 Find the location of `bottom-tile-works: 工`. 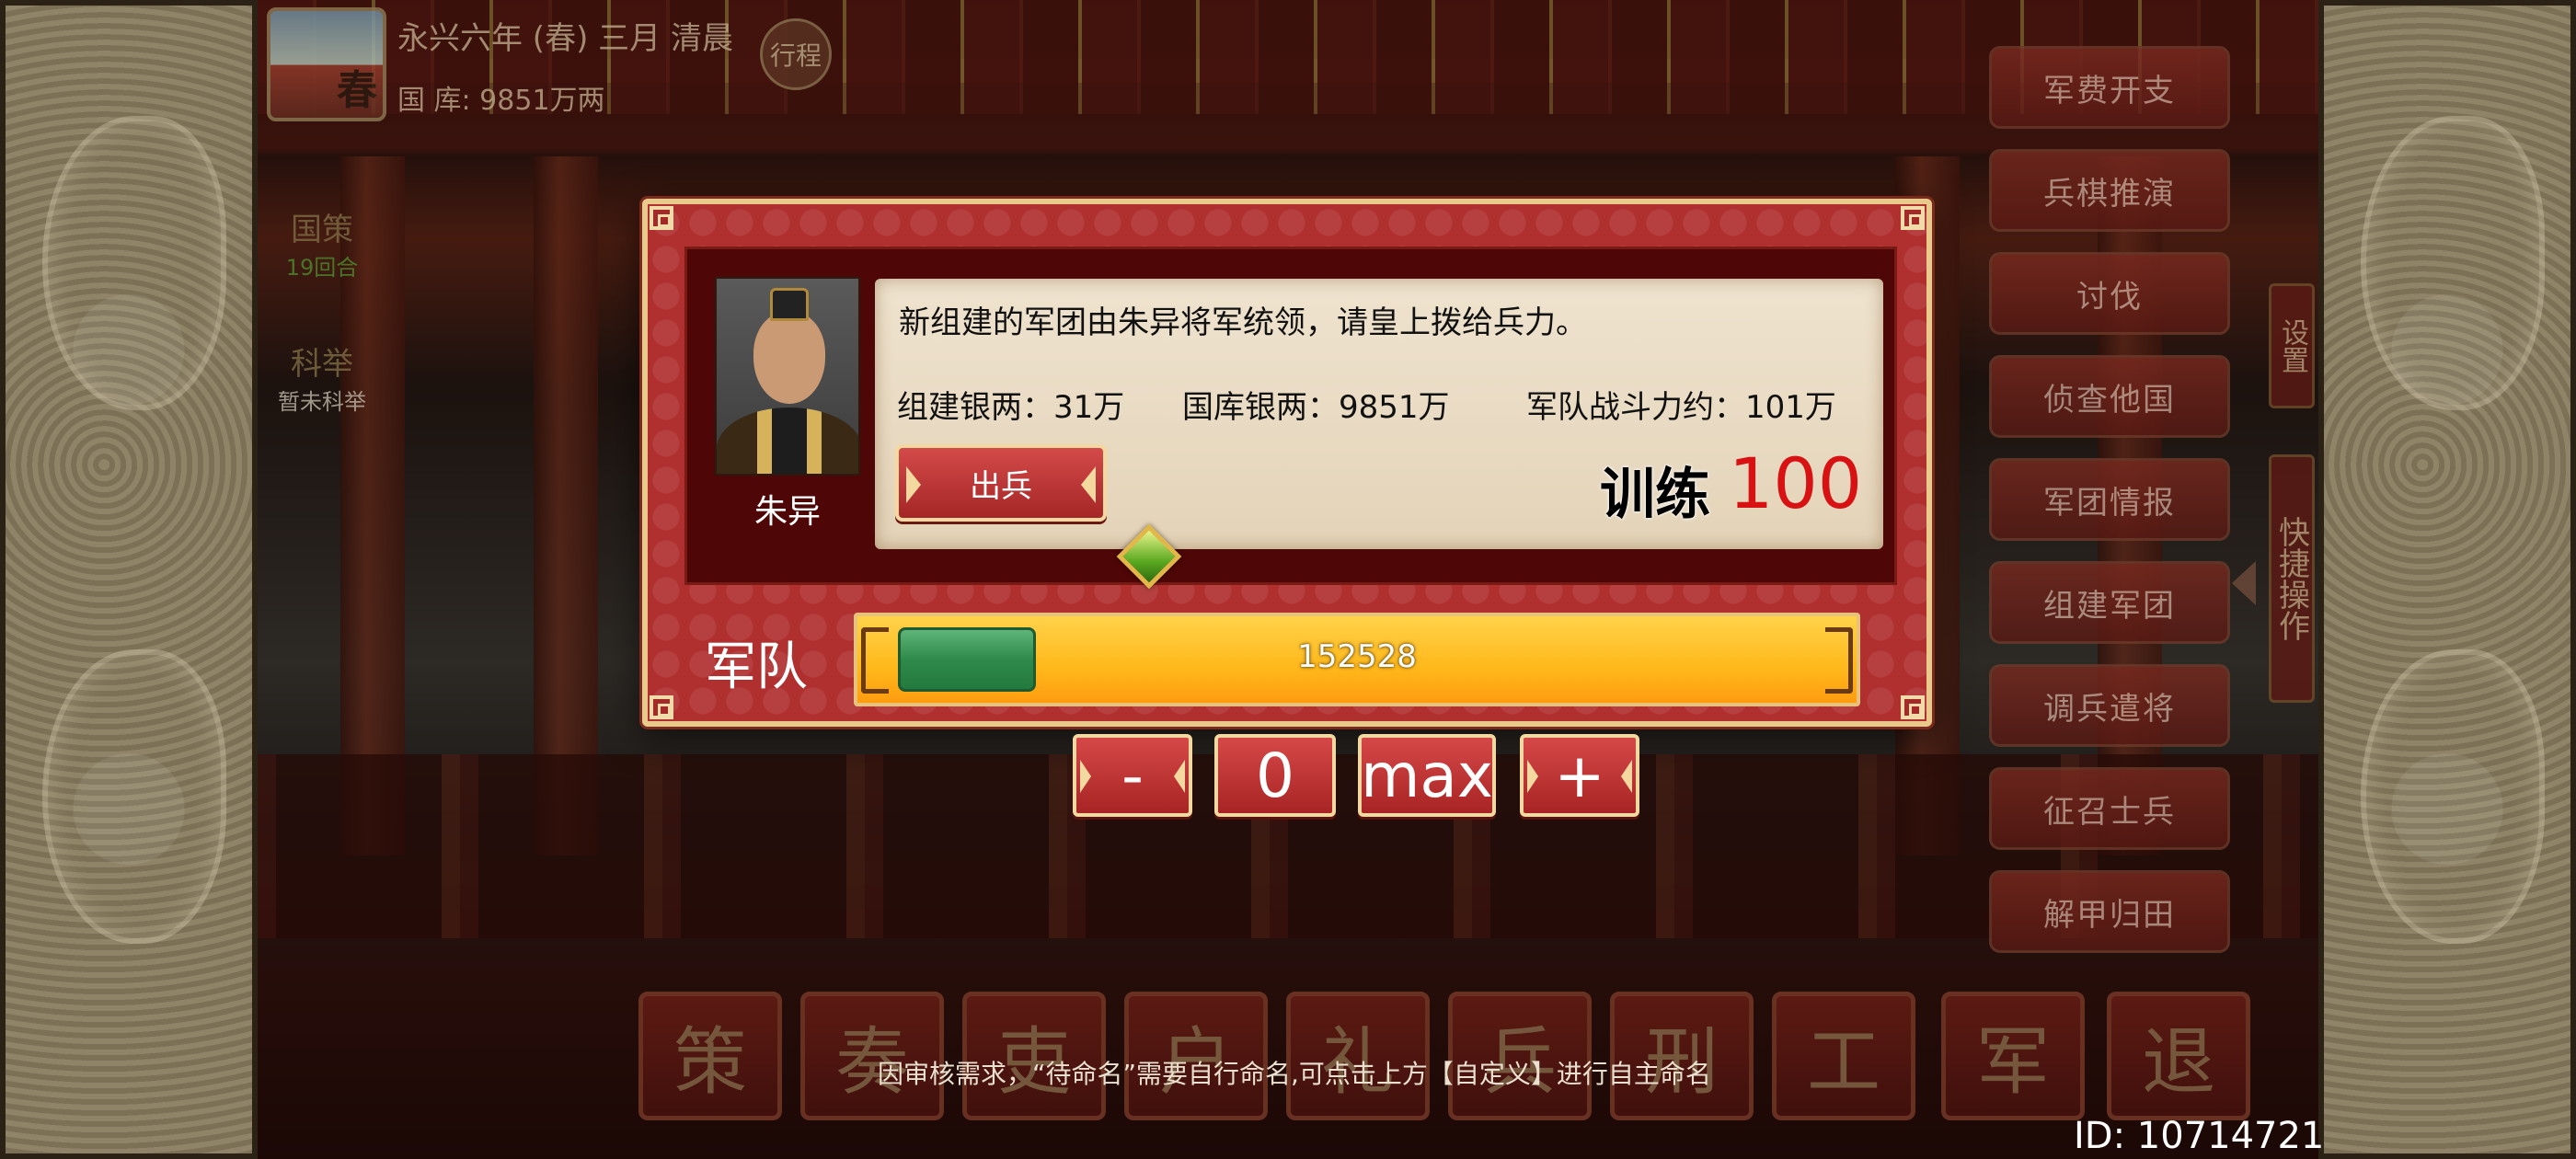

bottom-tile-works: 工 is located at coordinates (1843, 1056).